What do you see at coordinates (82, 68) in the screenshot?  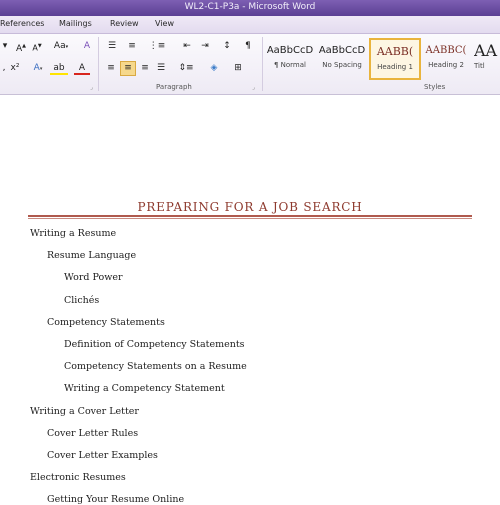 I see `font-color-button: A` at bounding box center [82, 68].